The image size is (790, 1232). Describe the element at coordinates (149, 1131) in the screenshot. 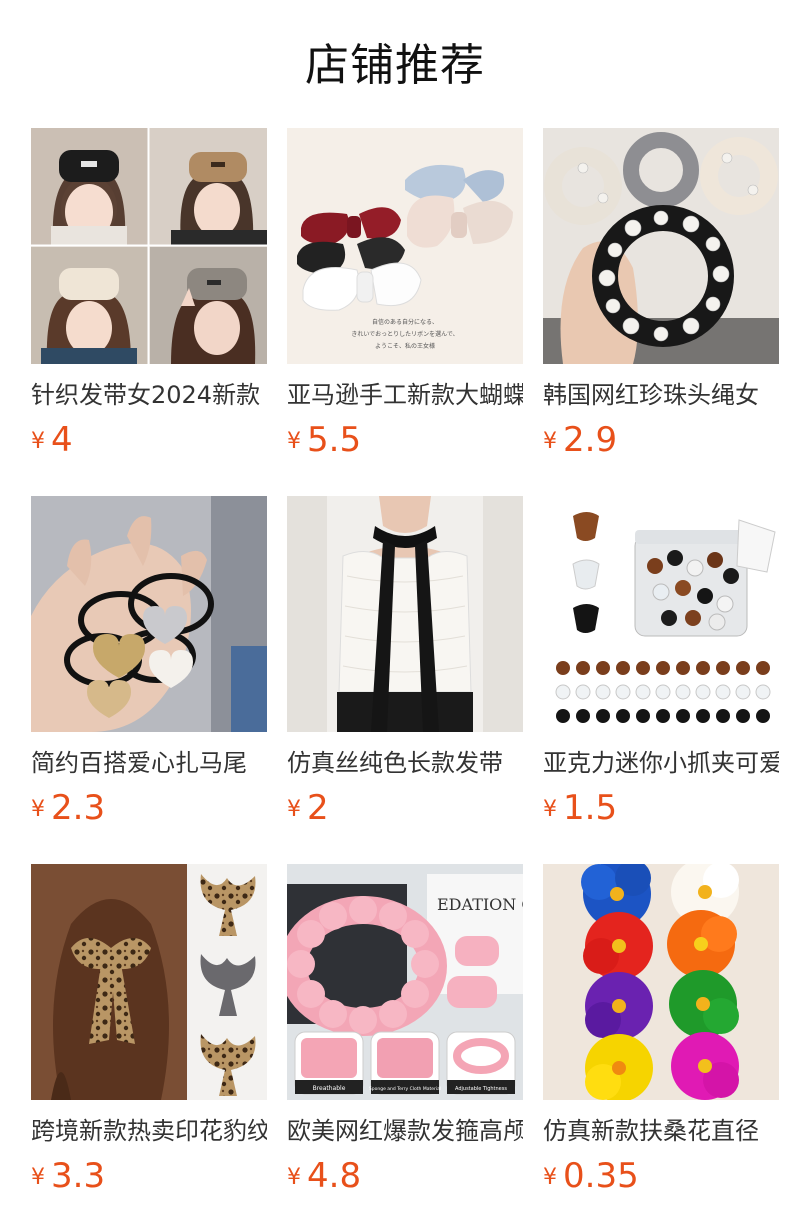

I see `product-name: 跨境新款热卖印花豹纹` at that location.